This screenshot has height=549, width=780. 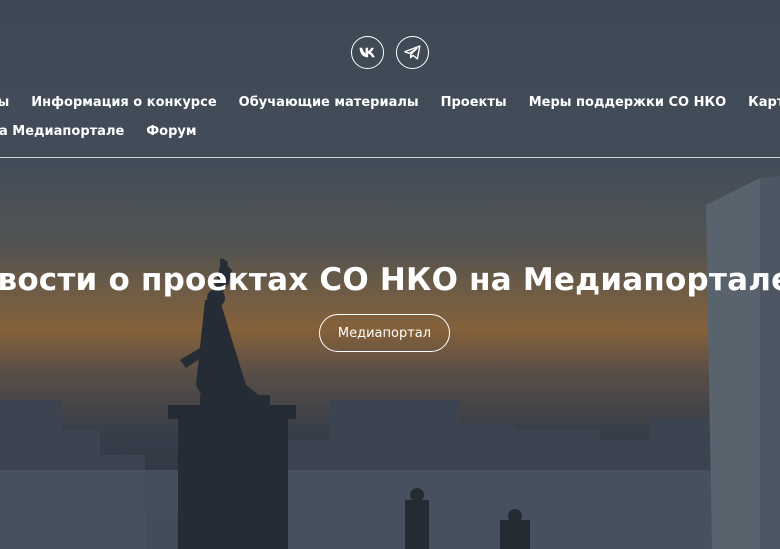 I want to click on nav-item-mediaportal: на Медиапортале, so click(x=62, y=131).